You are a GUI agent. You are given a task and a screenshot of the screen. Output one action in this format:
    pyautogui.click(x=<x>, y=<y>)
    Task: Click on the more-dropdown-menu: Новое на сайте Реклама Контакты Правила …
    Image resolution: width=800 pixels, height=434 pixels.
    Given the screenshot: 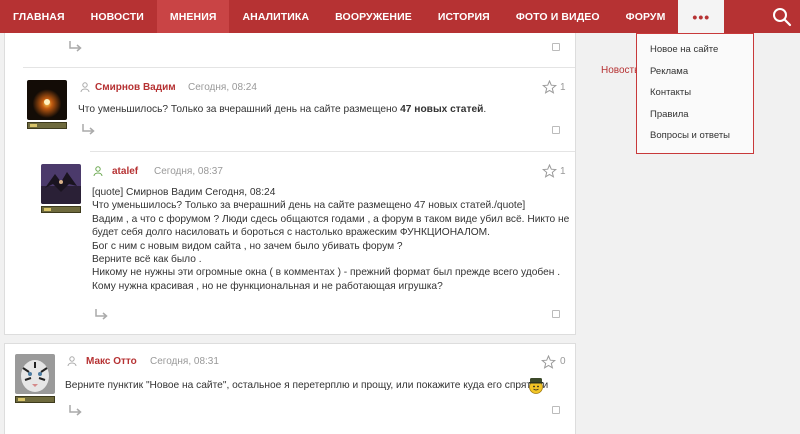 What is the action you would take?
    pyautogui.click(x=695, y=93)
    